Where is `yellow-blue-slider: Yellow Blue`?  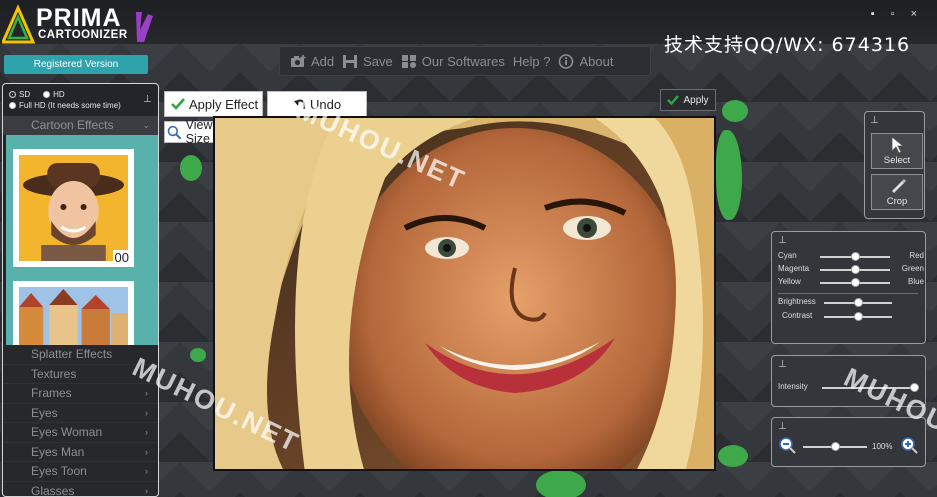 yellow-blue-slider: Yellow Blue is located at coordinates (851, 283).